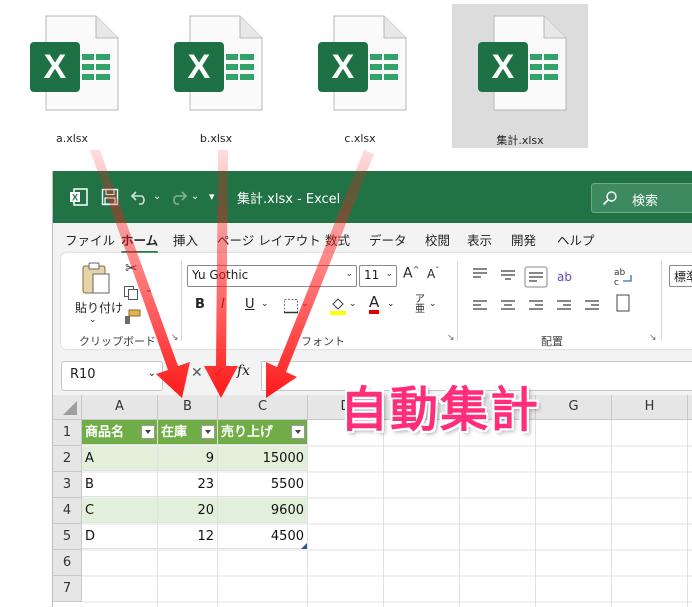  What do you see at coordinates (289, 199) in the screenshot?
I see `window-title: 集計.xlsx - Excel` at bounding box center [289, 199].